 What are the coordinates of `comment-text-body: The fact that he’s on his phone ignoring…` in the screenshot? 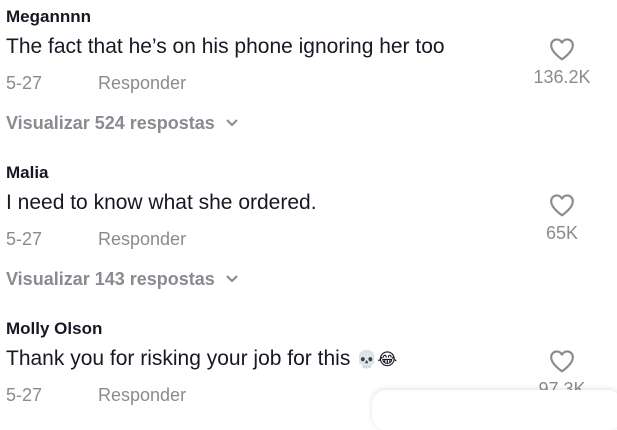 It's located at (225, 46).